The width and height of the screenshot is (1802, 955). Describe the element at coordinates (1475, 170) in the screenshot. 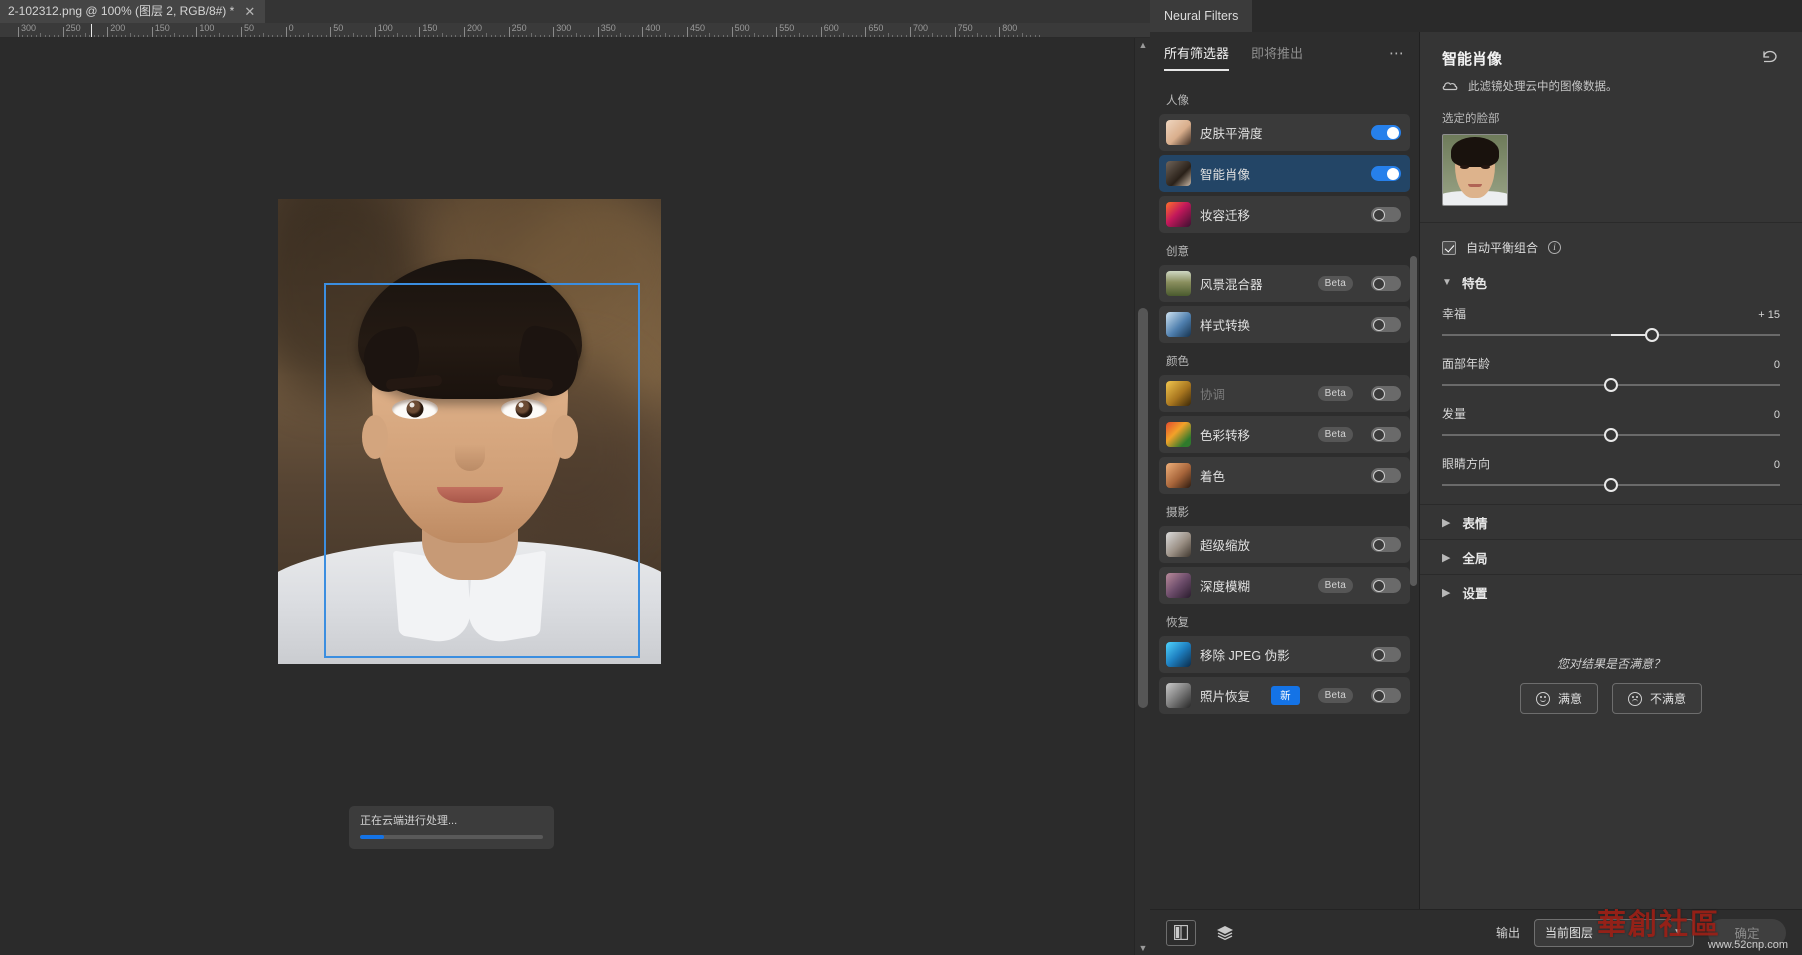

I see `selected-face-thumbnail` at that location.